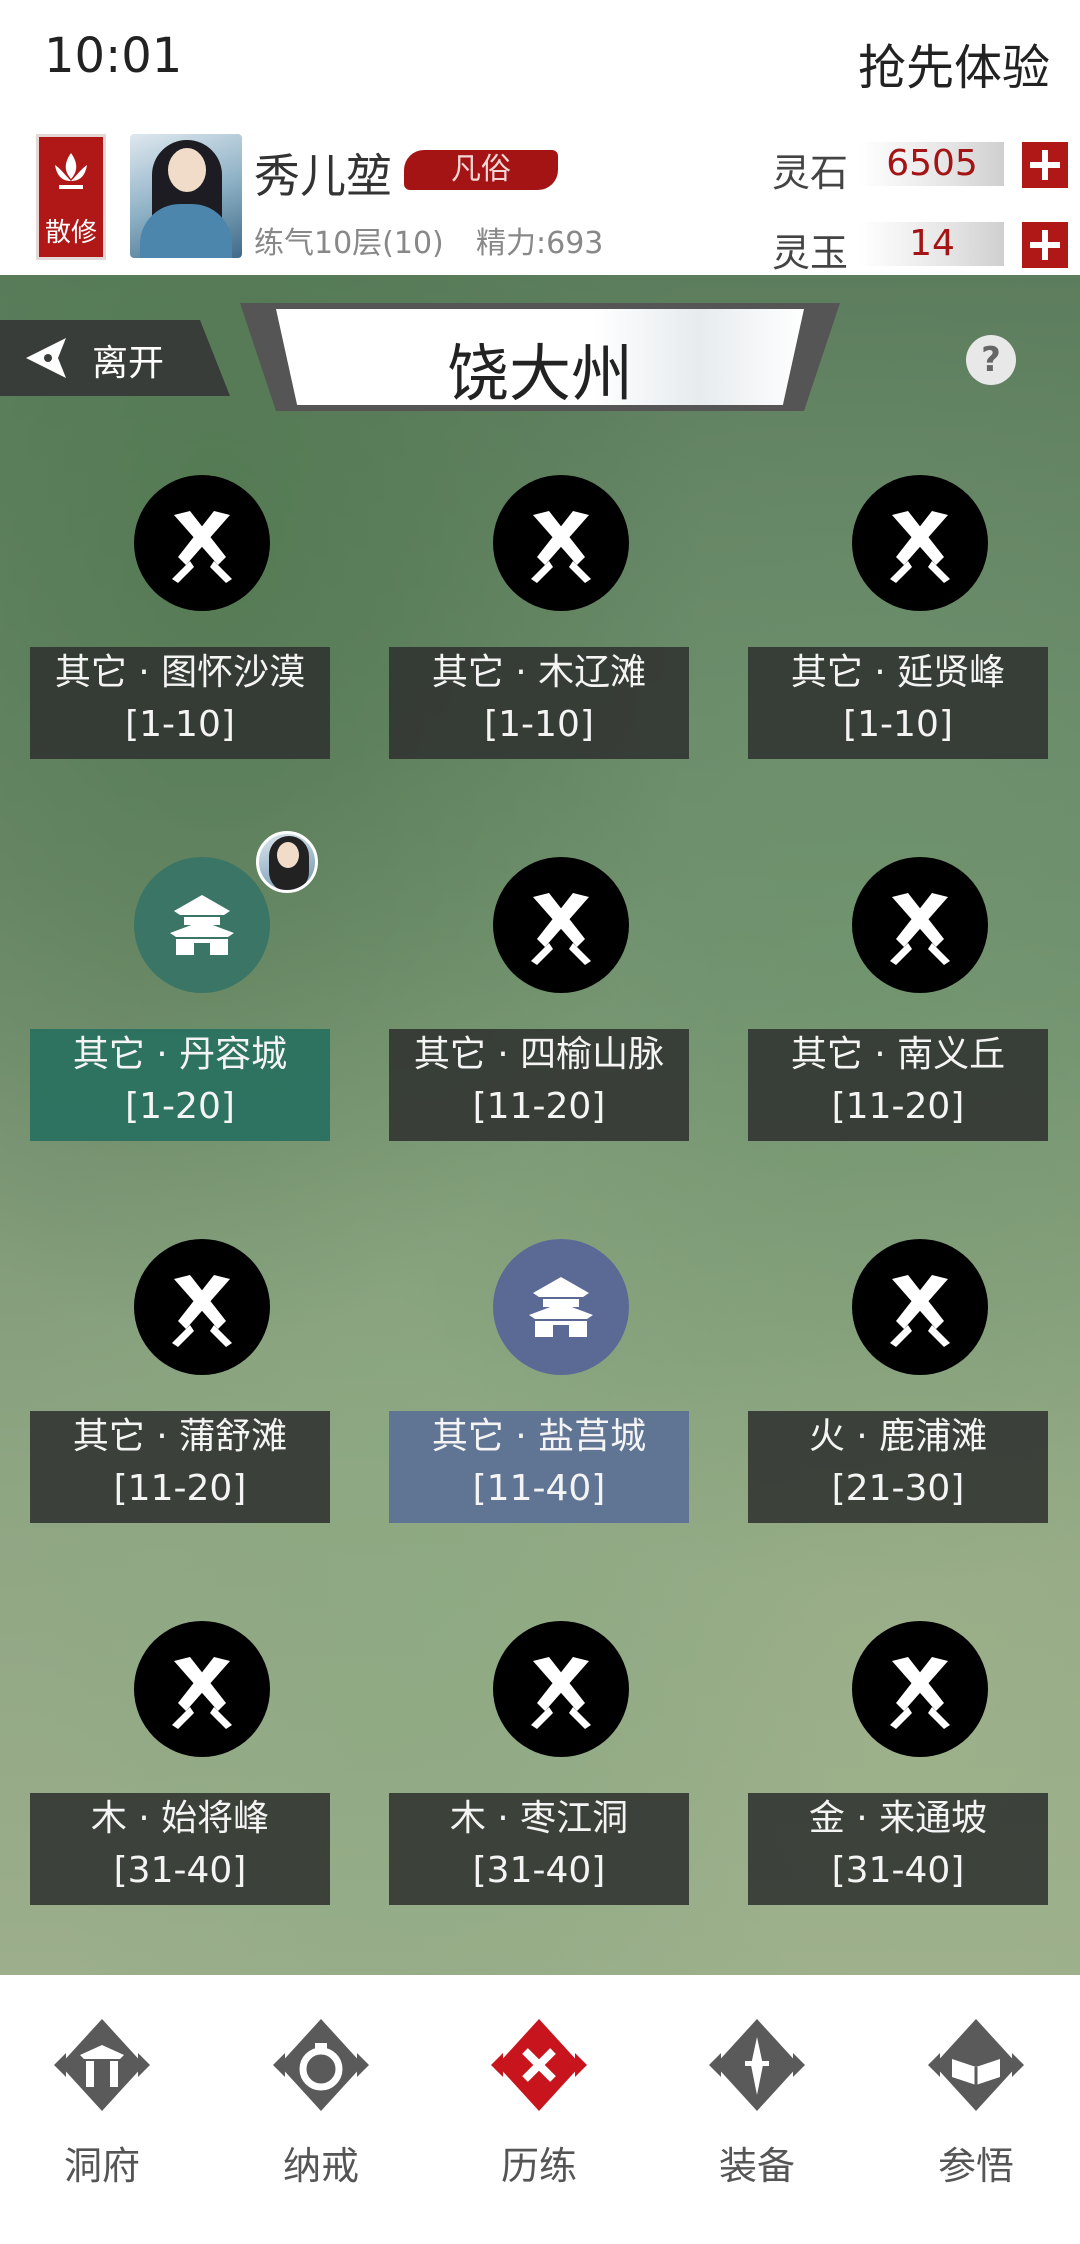  Describe the element at coordinates (898, 1007) in the screenshot. I see `location-node: 其它 · 南义丘 [11-20]` at that location.